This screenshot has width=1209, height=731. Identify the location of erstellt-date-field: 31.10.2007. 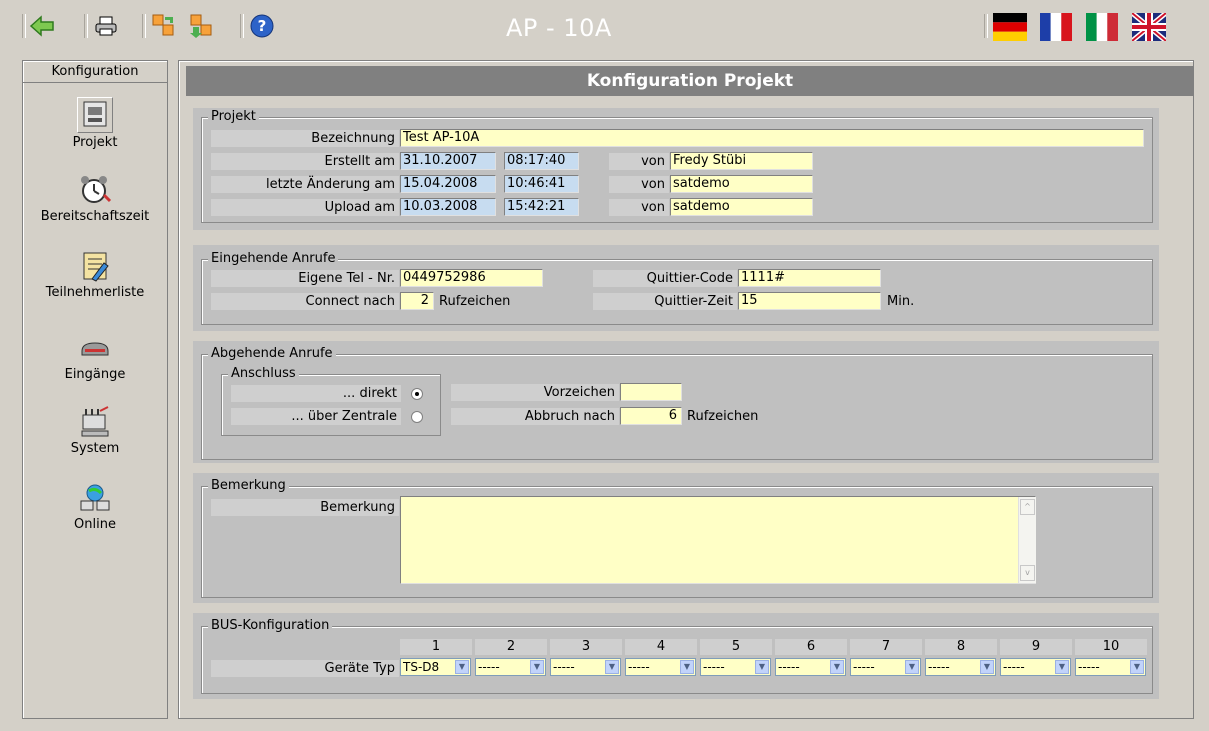
(448, 161).